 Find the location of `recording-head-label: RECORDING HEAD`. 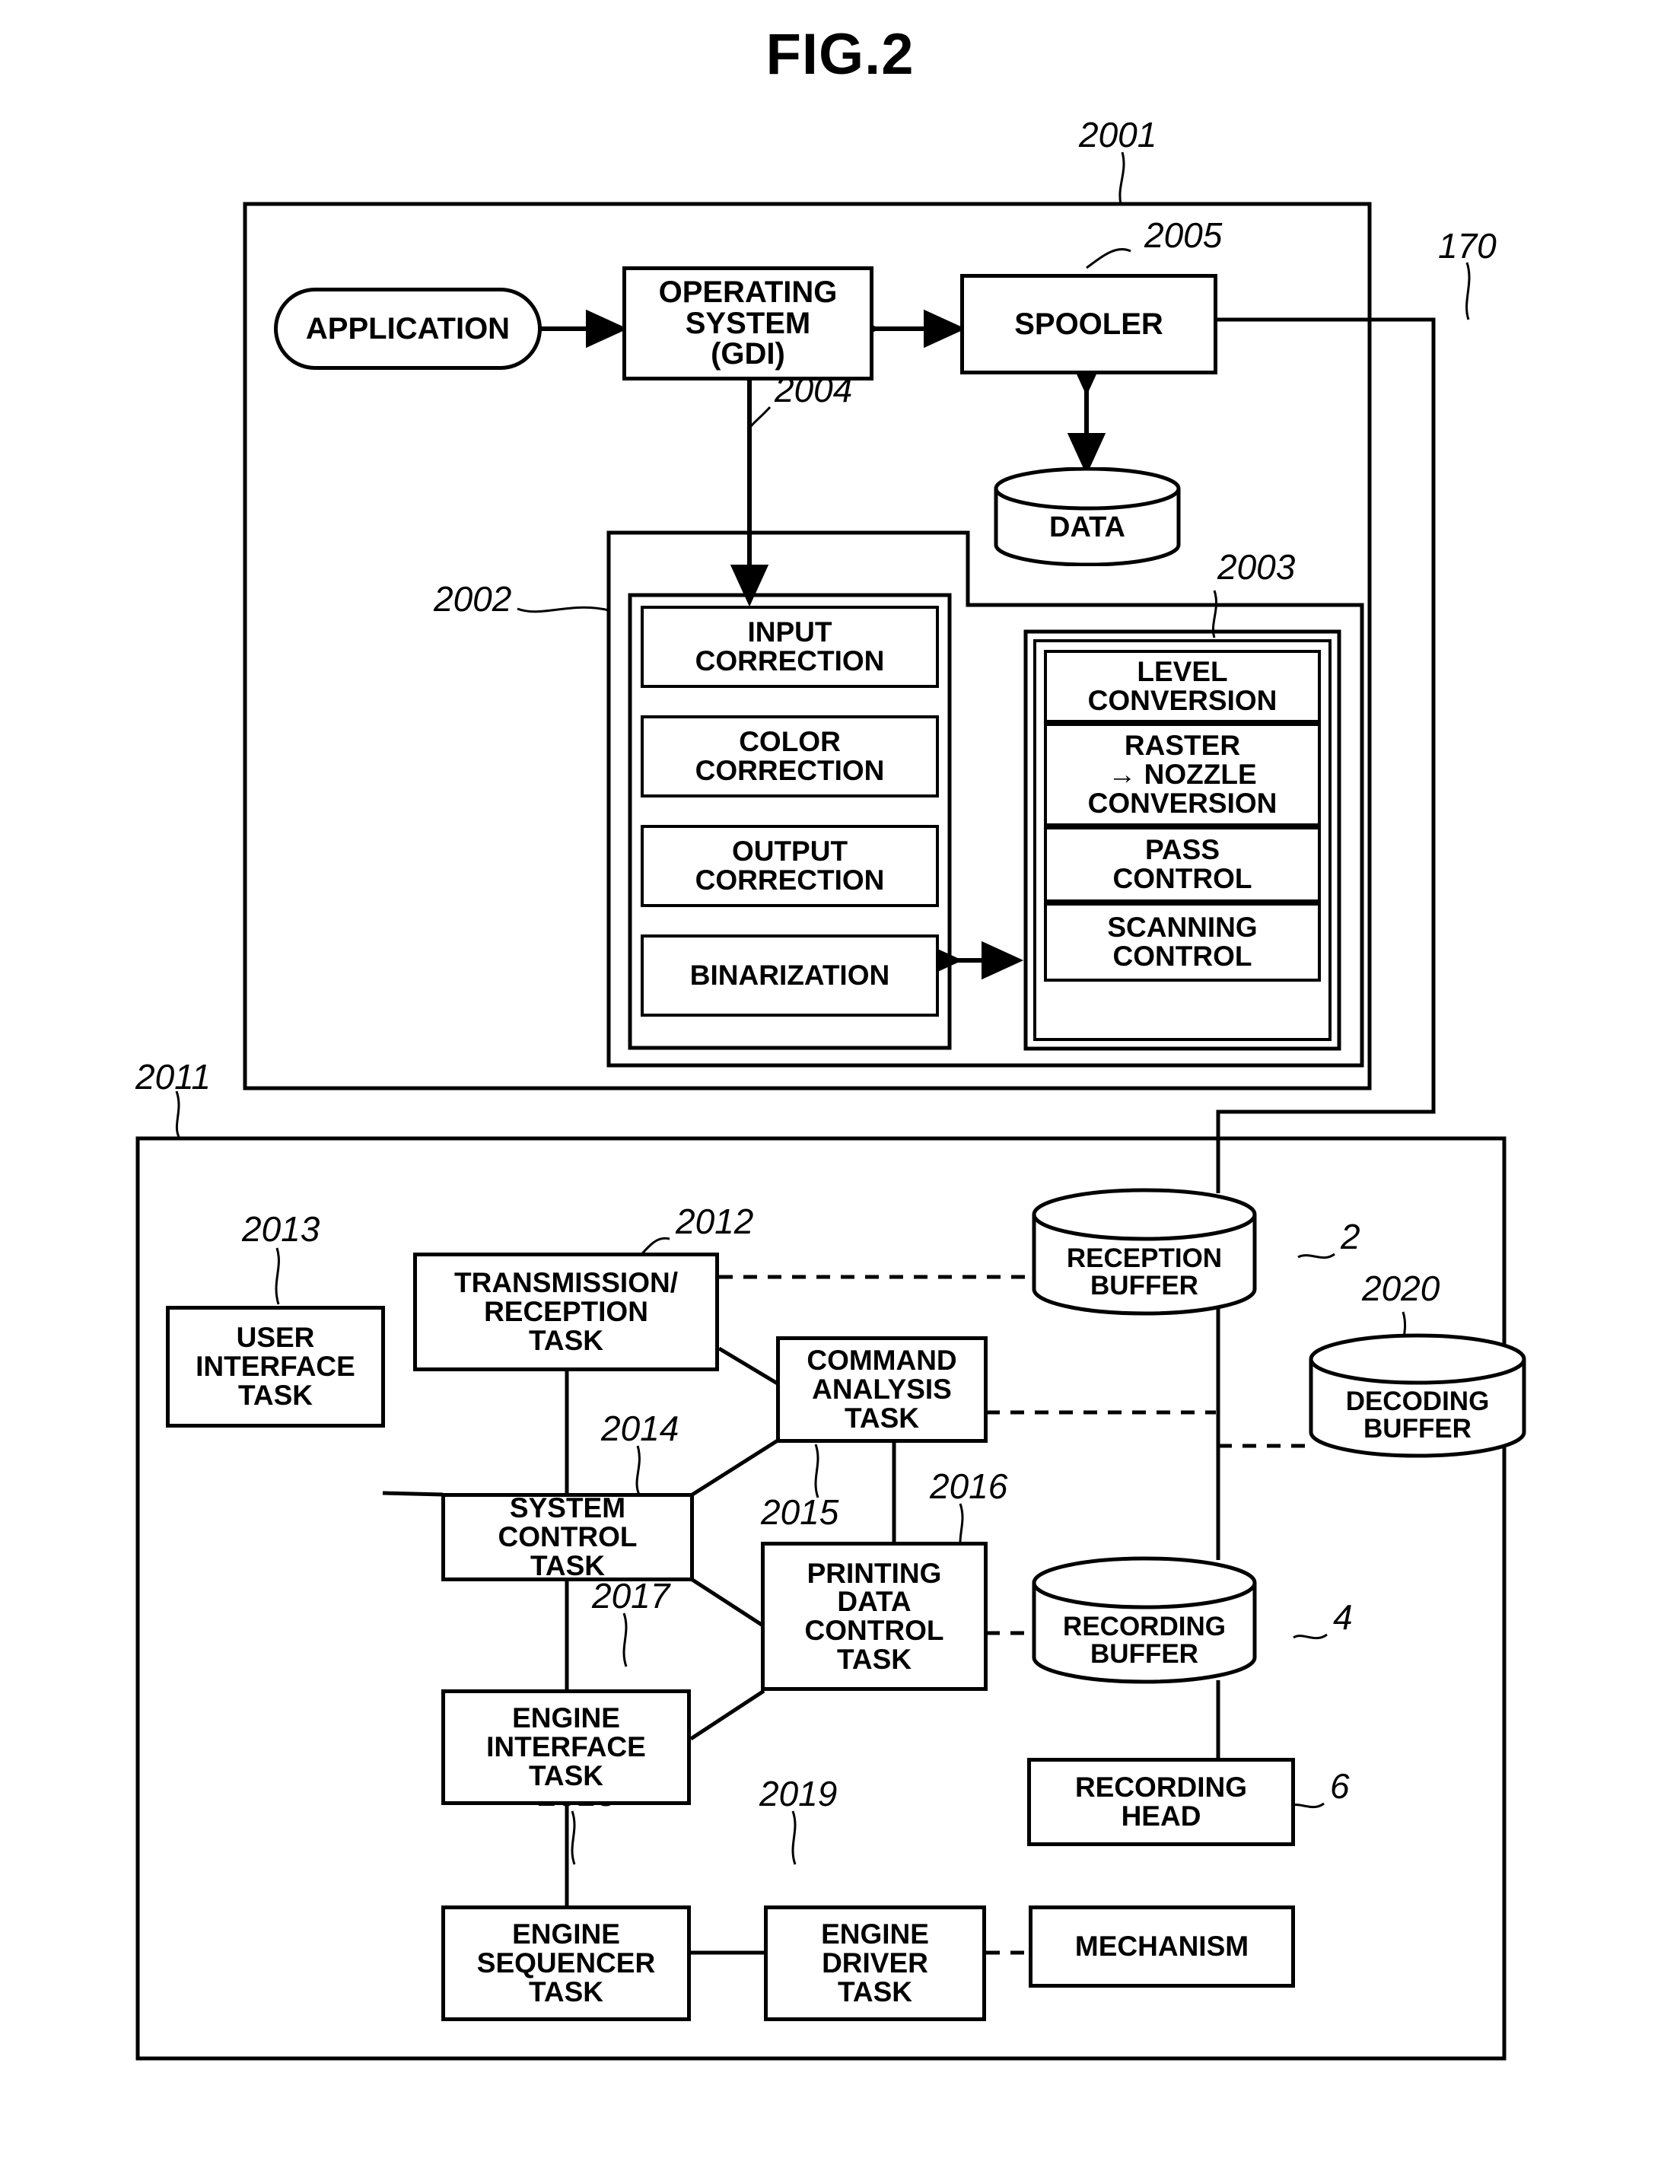

recording-head-label: RECORDING HEAD is located at coordinates (1161, 1802).